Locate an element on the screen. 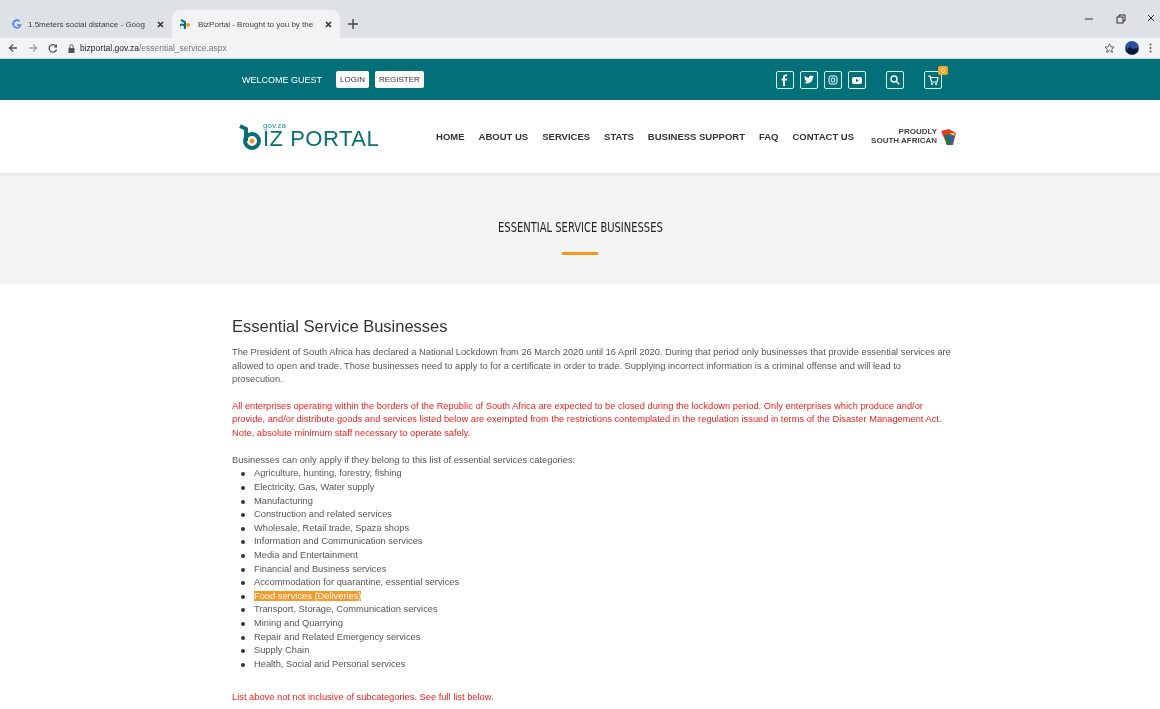 This screenshot has height=709, width=1160. body-text: The President of South Africa has declared a National Lockdown from 26 March 2020 until 16 April 2020. During that period only businesses that provide essential services are allowed to open and trade. Those businesses need to apply to for a certificate in order to trade. Supplying incorrect information is a criminal offense and will lead to prosecution. is located at coordinates (592, 366).